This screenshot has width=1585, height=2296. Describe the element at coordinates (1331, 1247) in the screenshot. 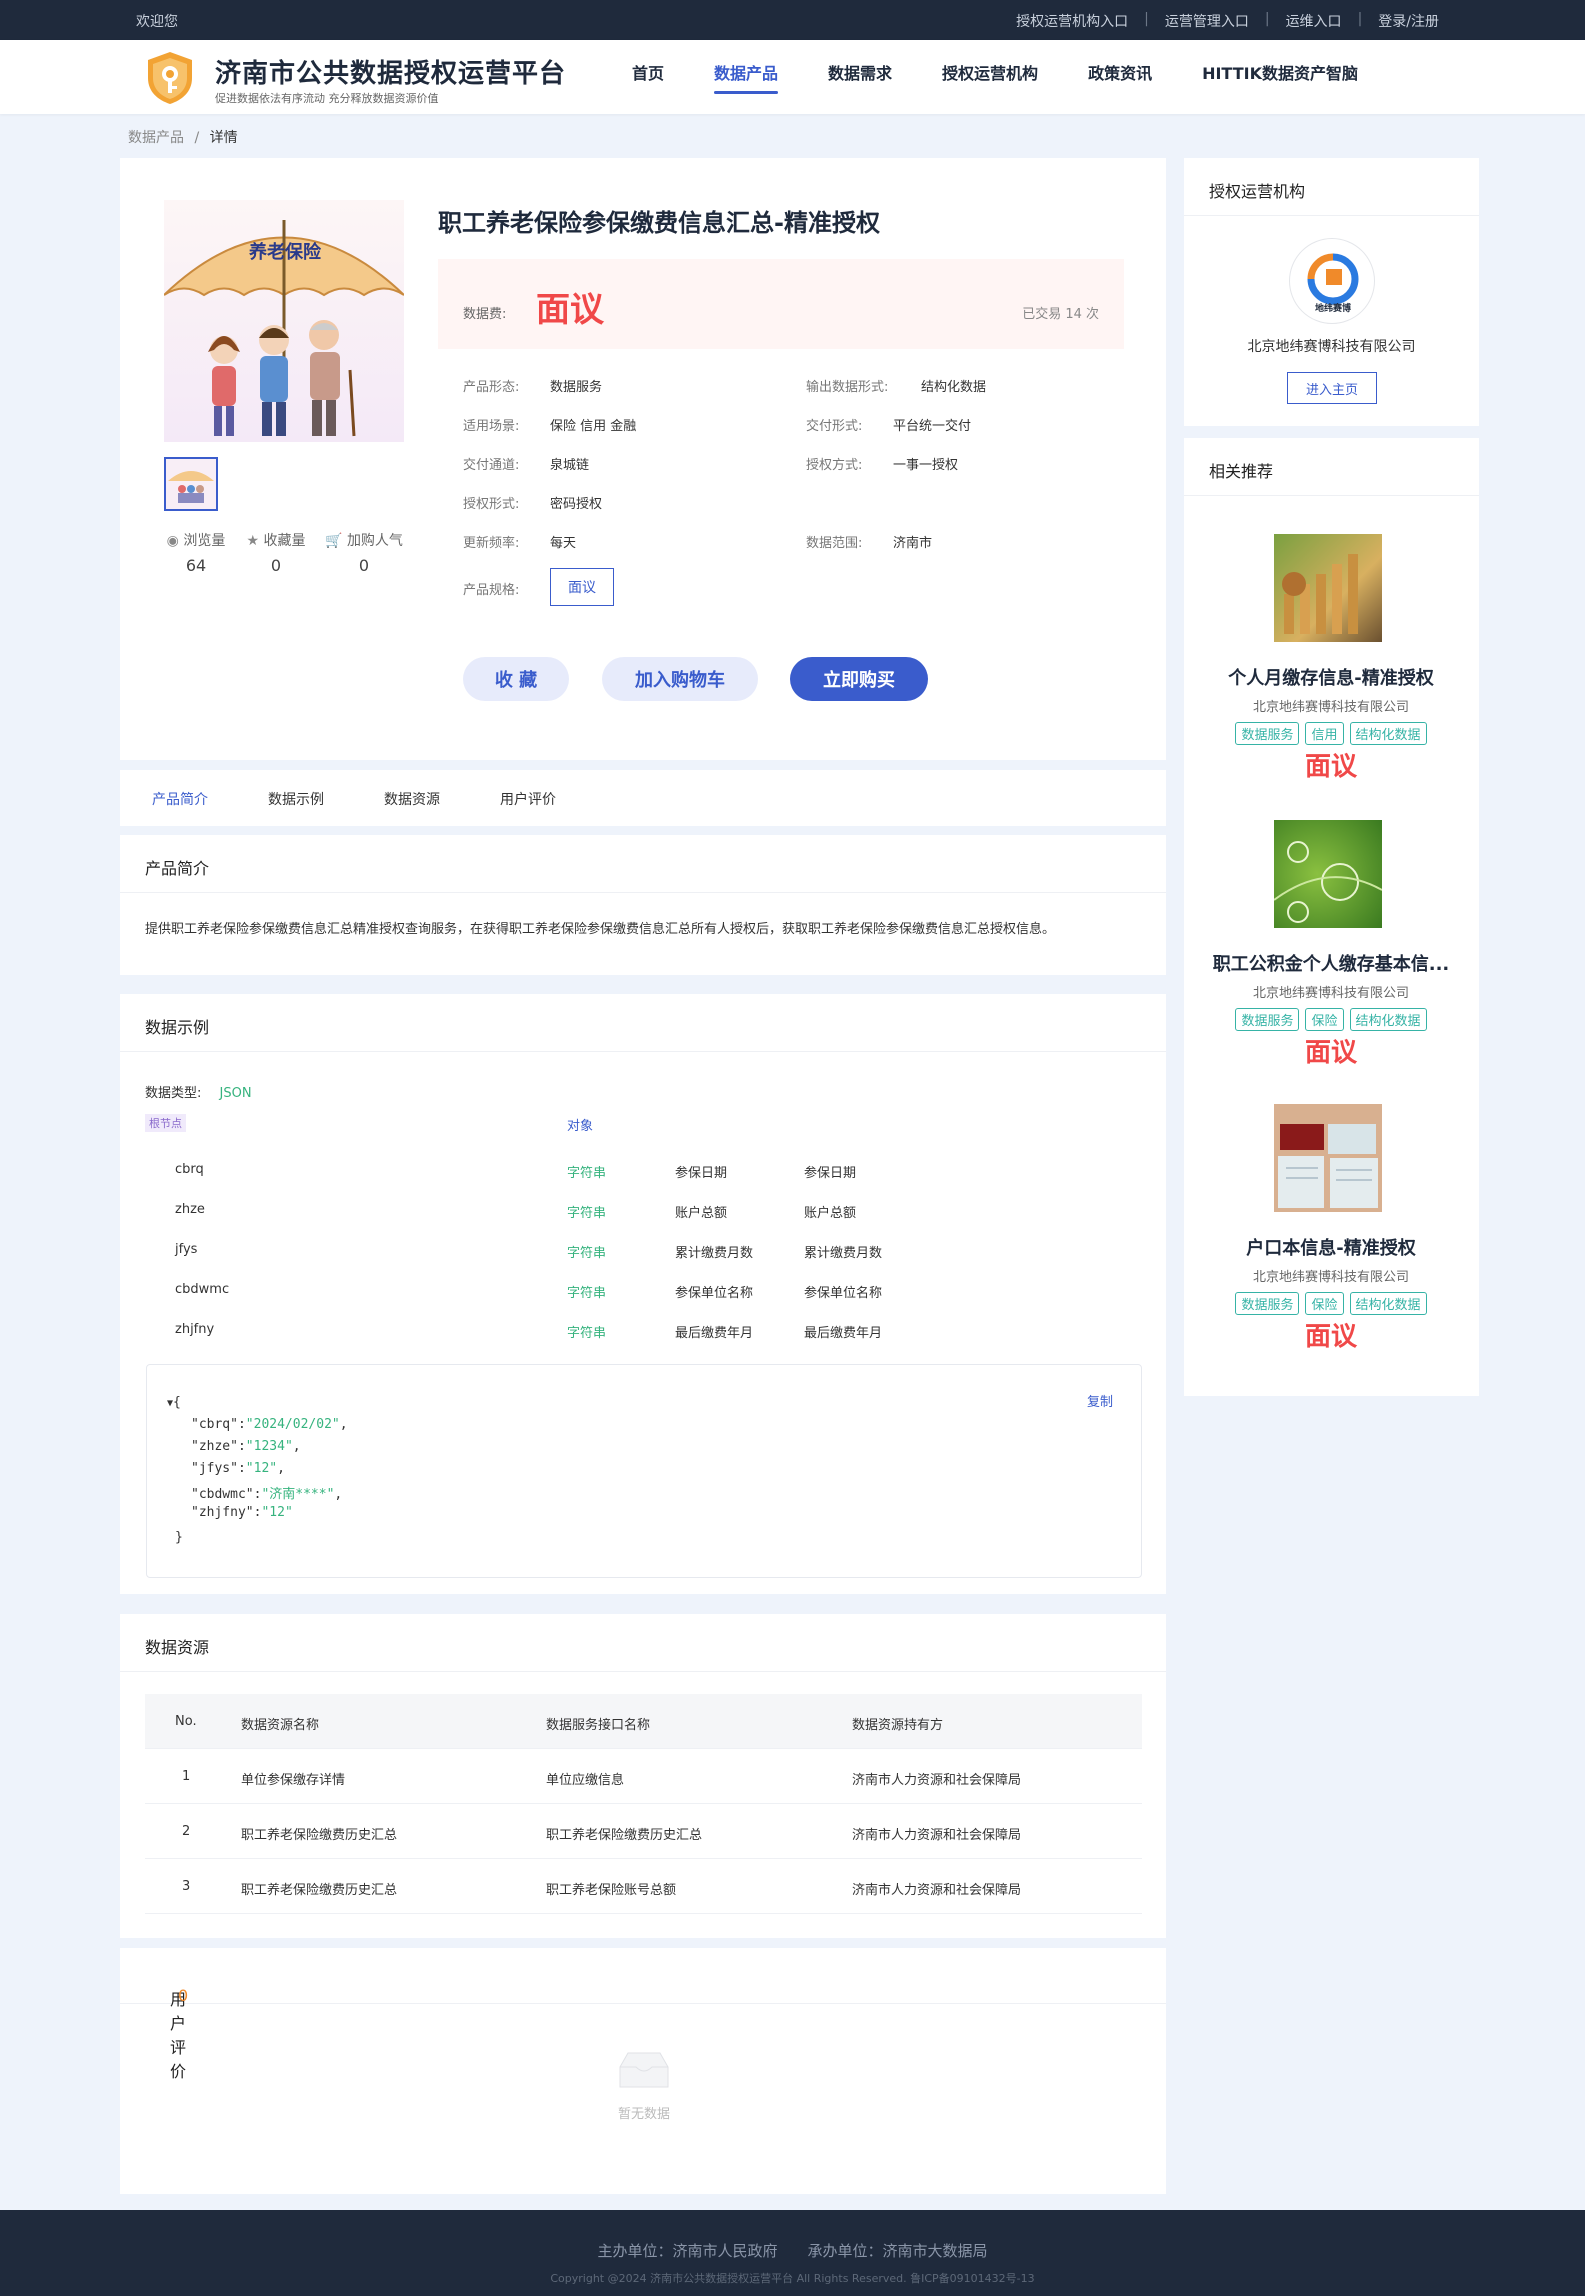

I see `recommend-title: 户口本信息-精准授权` at that location.